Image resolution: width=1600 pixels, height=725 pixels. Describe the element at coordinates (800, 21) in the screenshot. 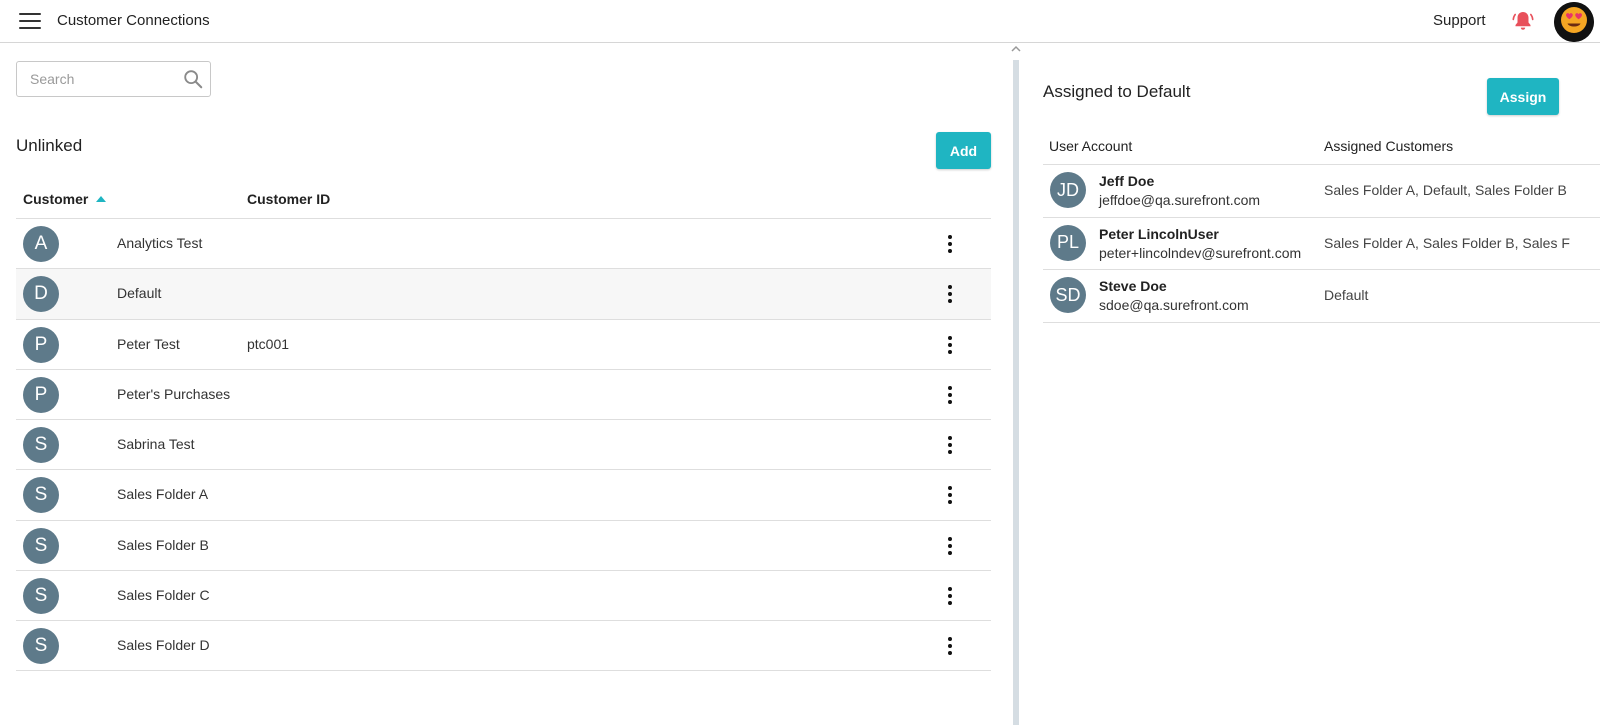

I see `top-bar: Customer Connections Support` at that location.